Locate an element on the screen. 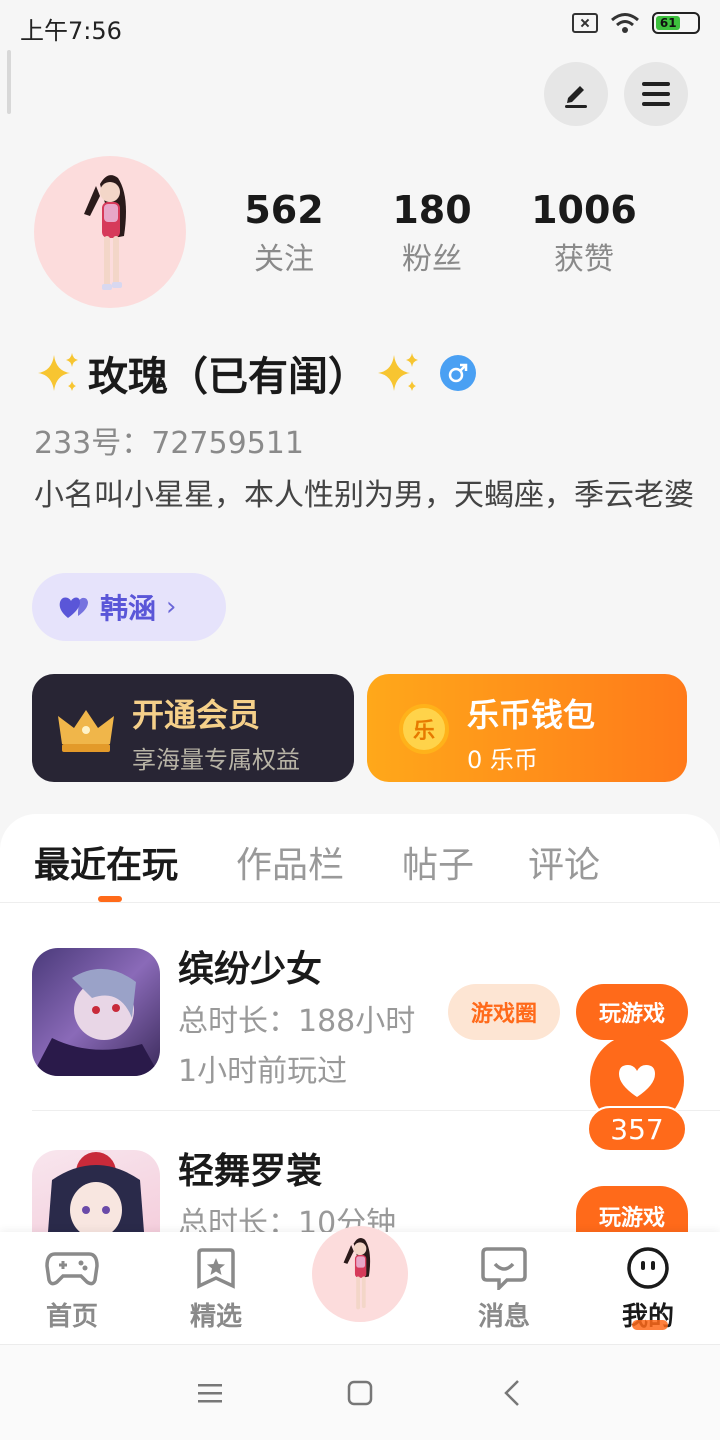 Image resolution: width=720 pixels, height=1440 pixels. couple-tag-label: 韩涵 is located at coordinates (128, 608).